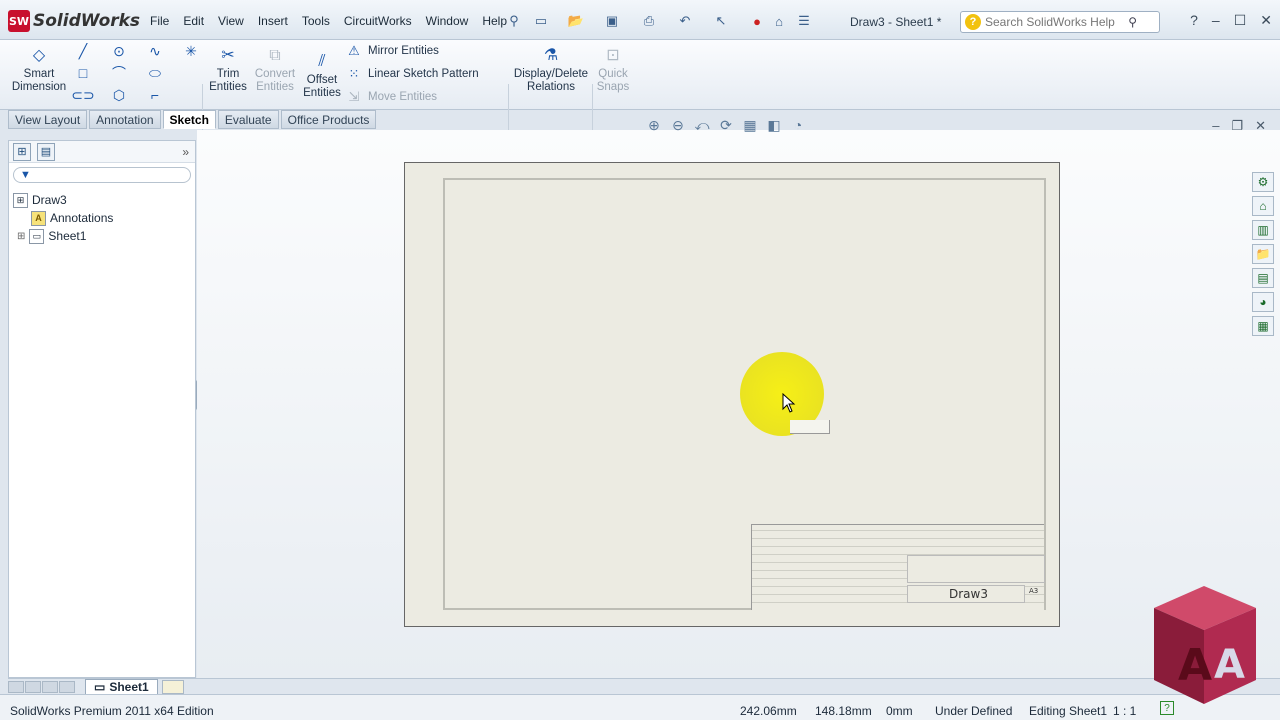 The image size is (1280, 720). Describe the element at coordinates (328, 119) in the screenshot. I see `tab-office-products: Office Products` at that location.